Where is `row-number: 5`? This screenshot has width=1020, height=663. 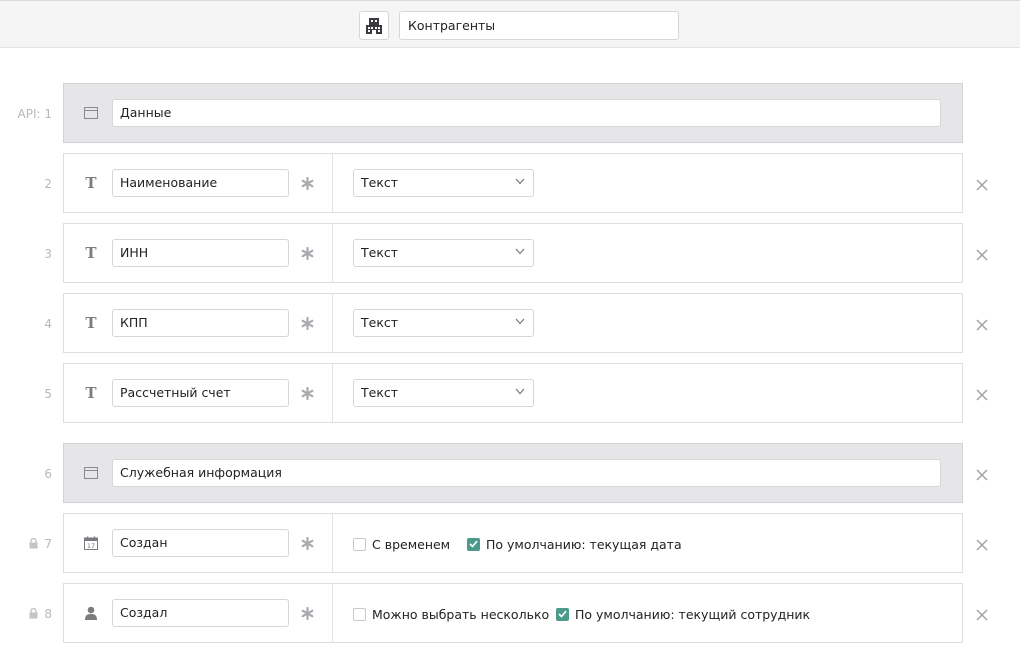 row-number: 5 is located at coordinates (48, 394).